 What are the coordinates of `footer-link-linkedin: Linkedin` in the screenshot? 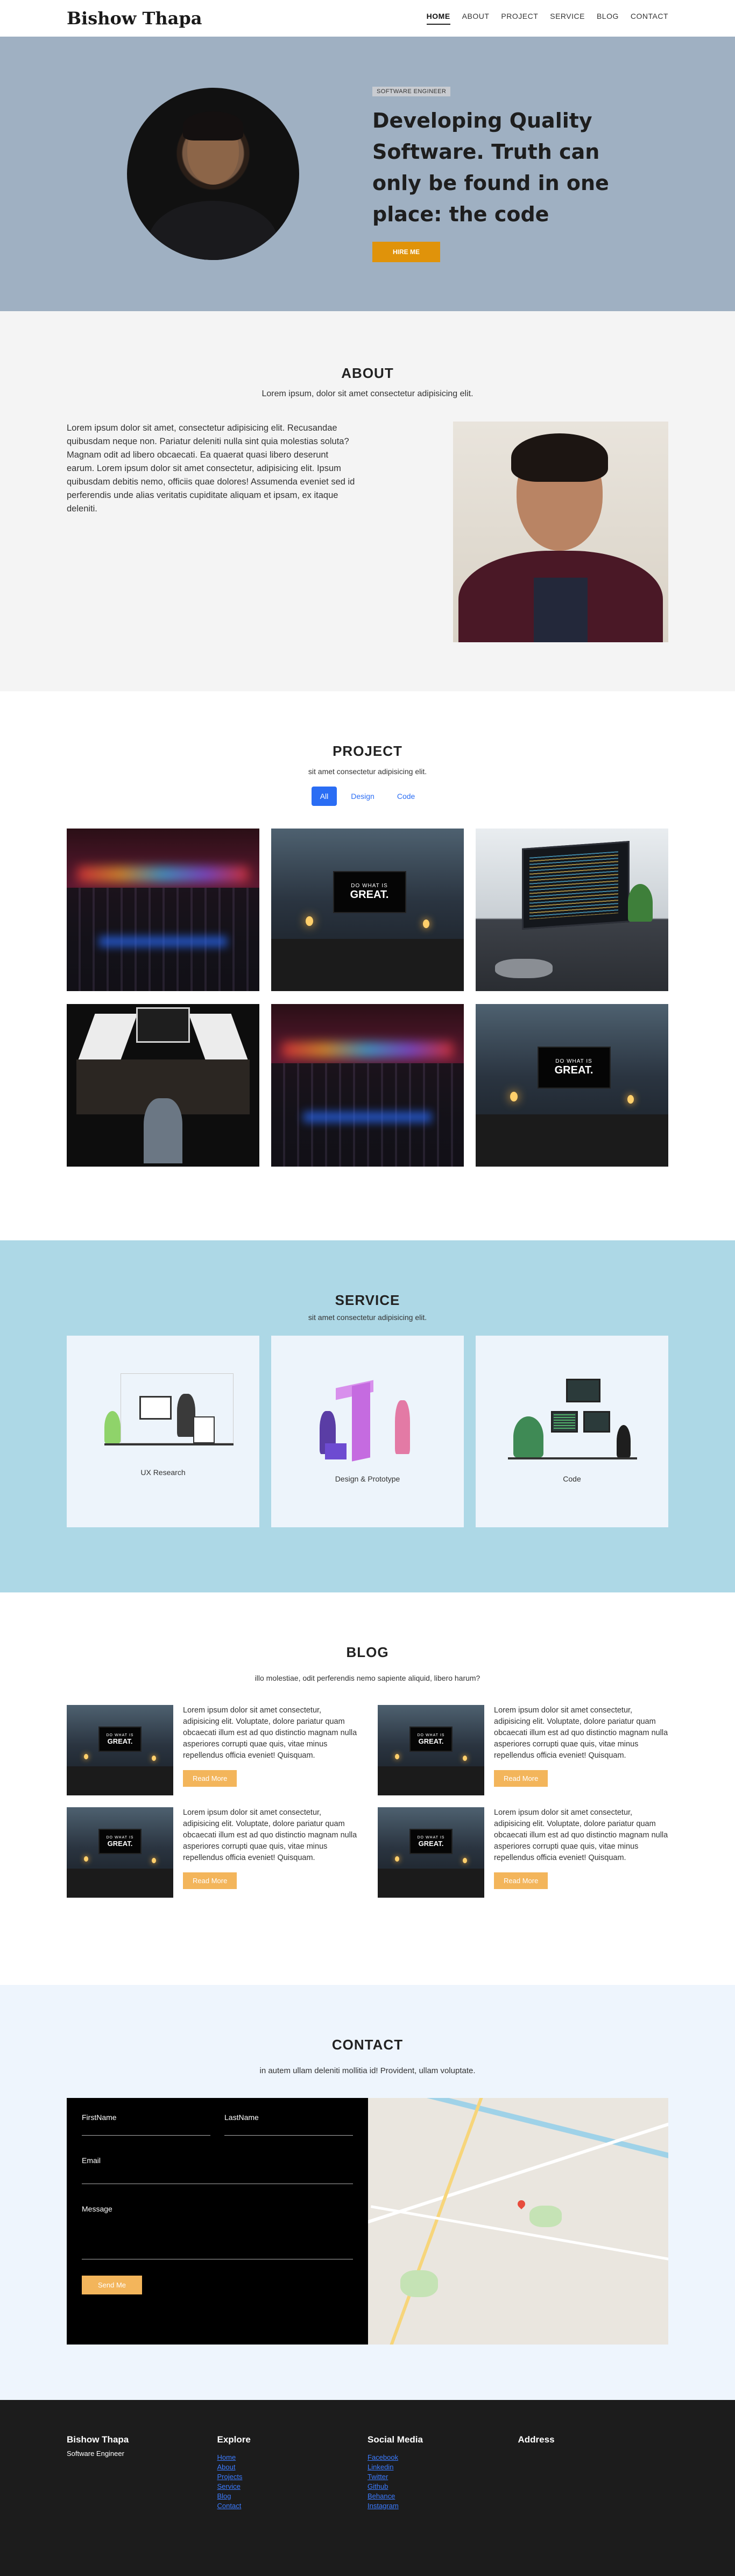 It's located at (442, 2467).